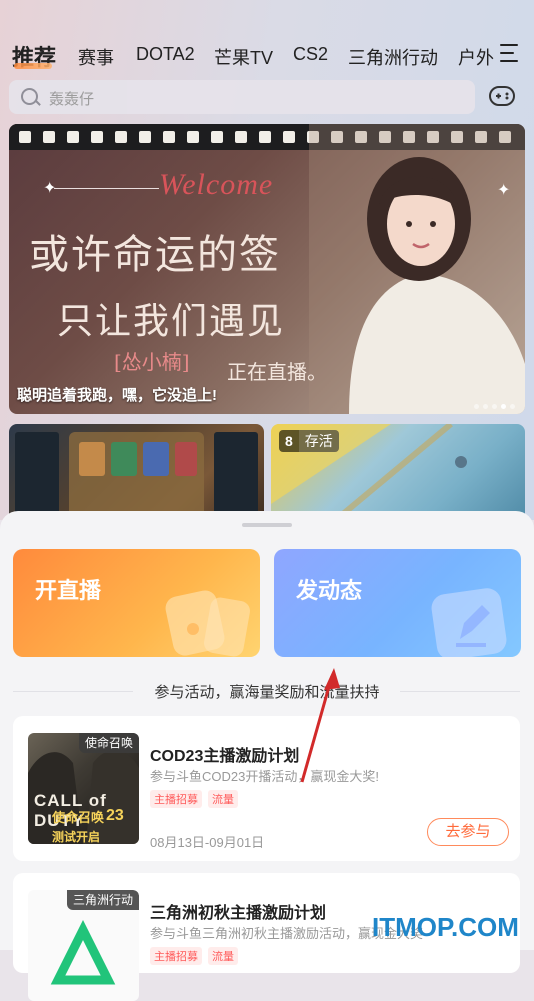 The width and height of the screenshot is (534, 1001). I want to click on active-tab-indicator, so click(33, 66).